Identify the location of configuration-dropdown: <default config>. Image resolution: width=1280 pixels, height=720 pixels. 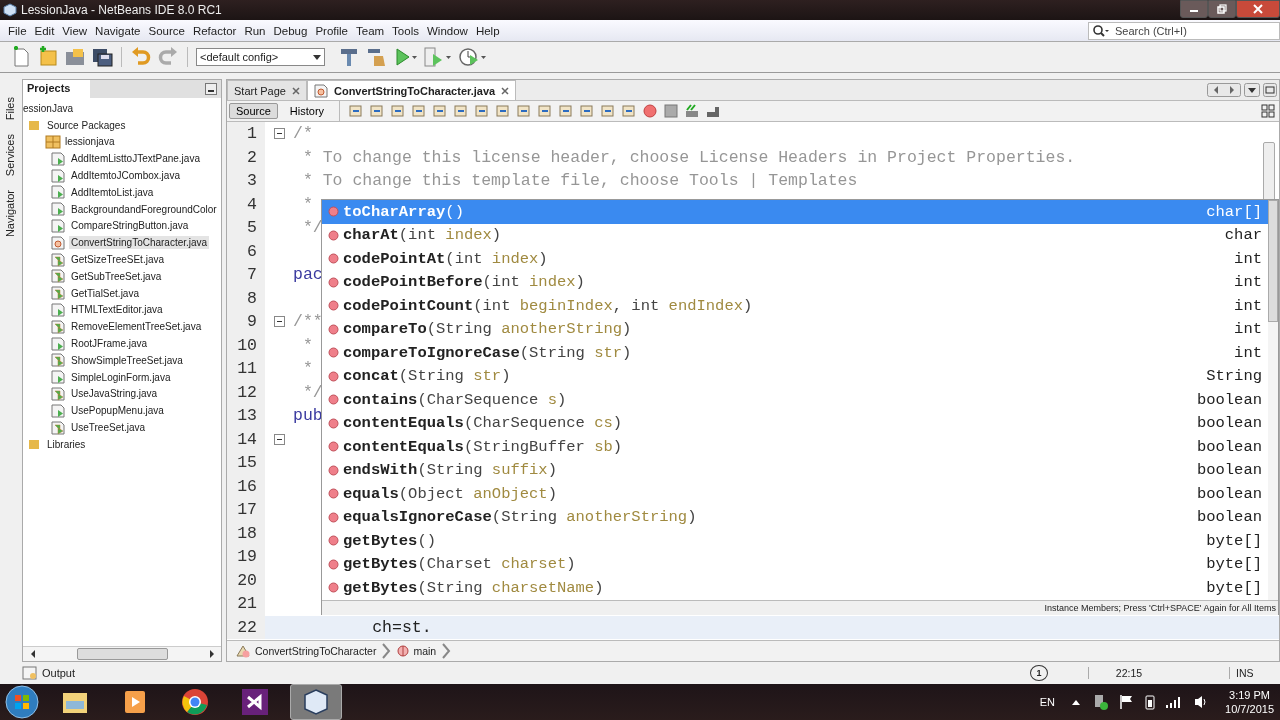
(260, 57).